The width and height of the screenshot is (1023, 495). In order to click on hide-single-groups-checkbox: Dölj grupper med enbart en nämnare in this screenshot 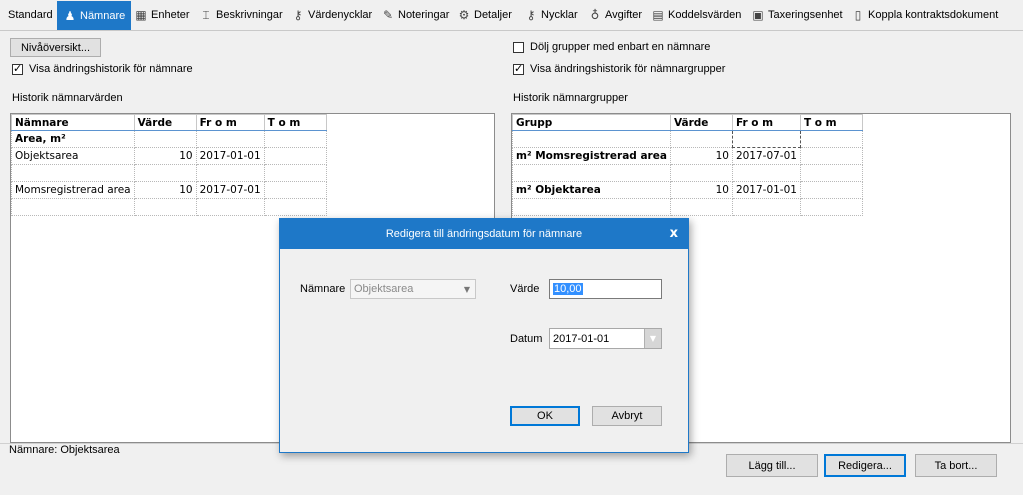, I will do `click(611, 47)`.